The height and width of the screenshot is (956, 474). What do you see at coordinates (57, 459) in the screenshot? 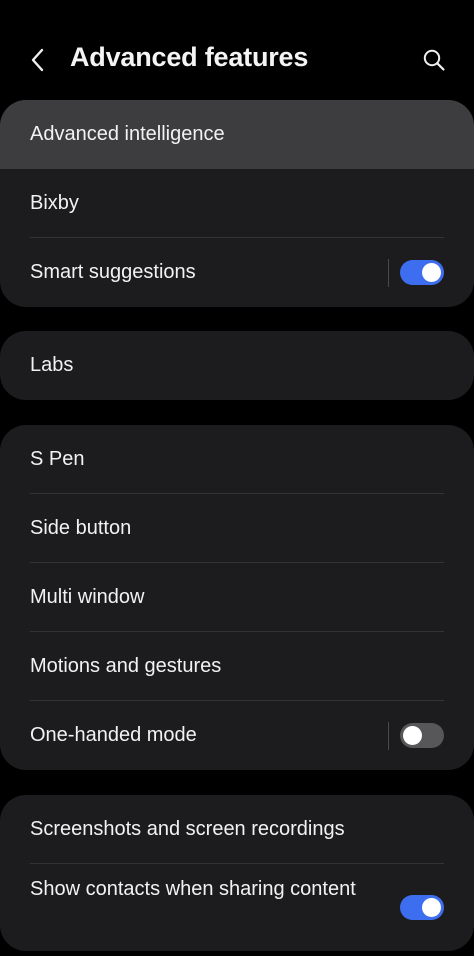
I see `item-label: S Pen` at bounding box center [57, 459].